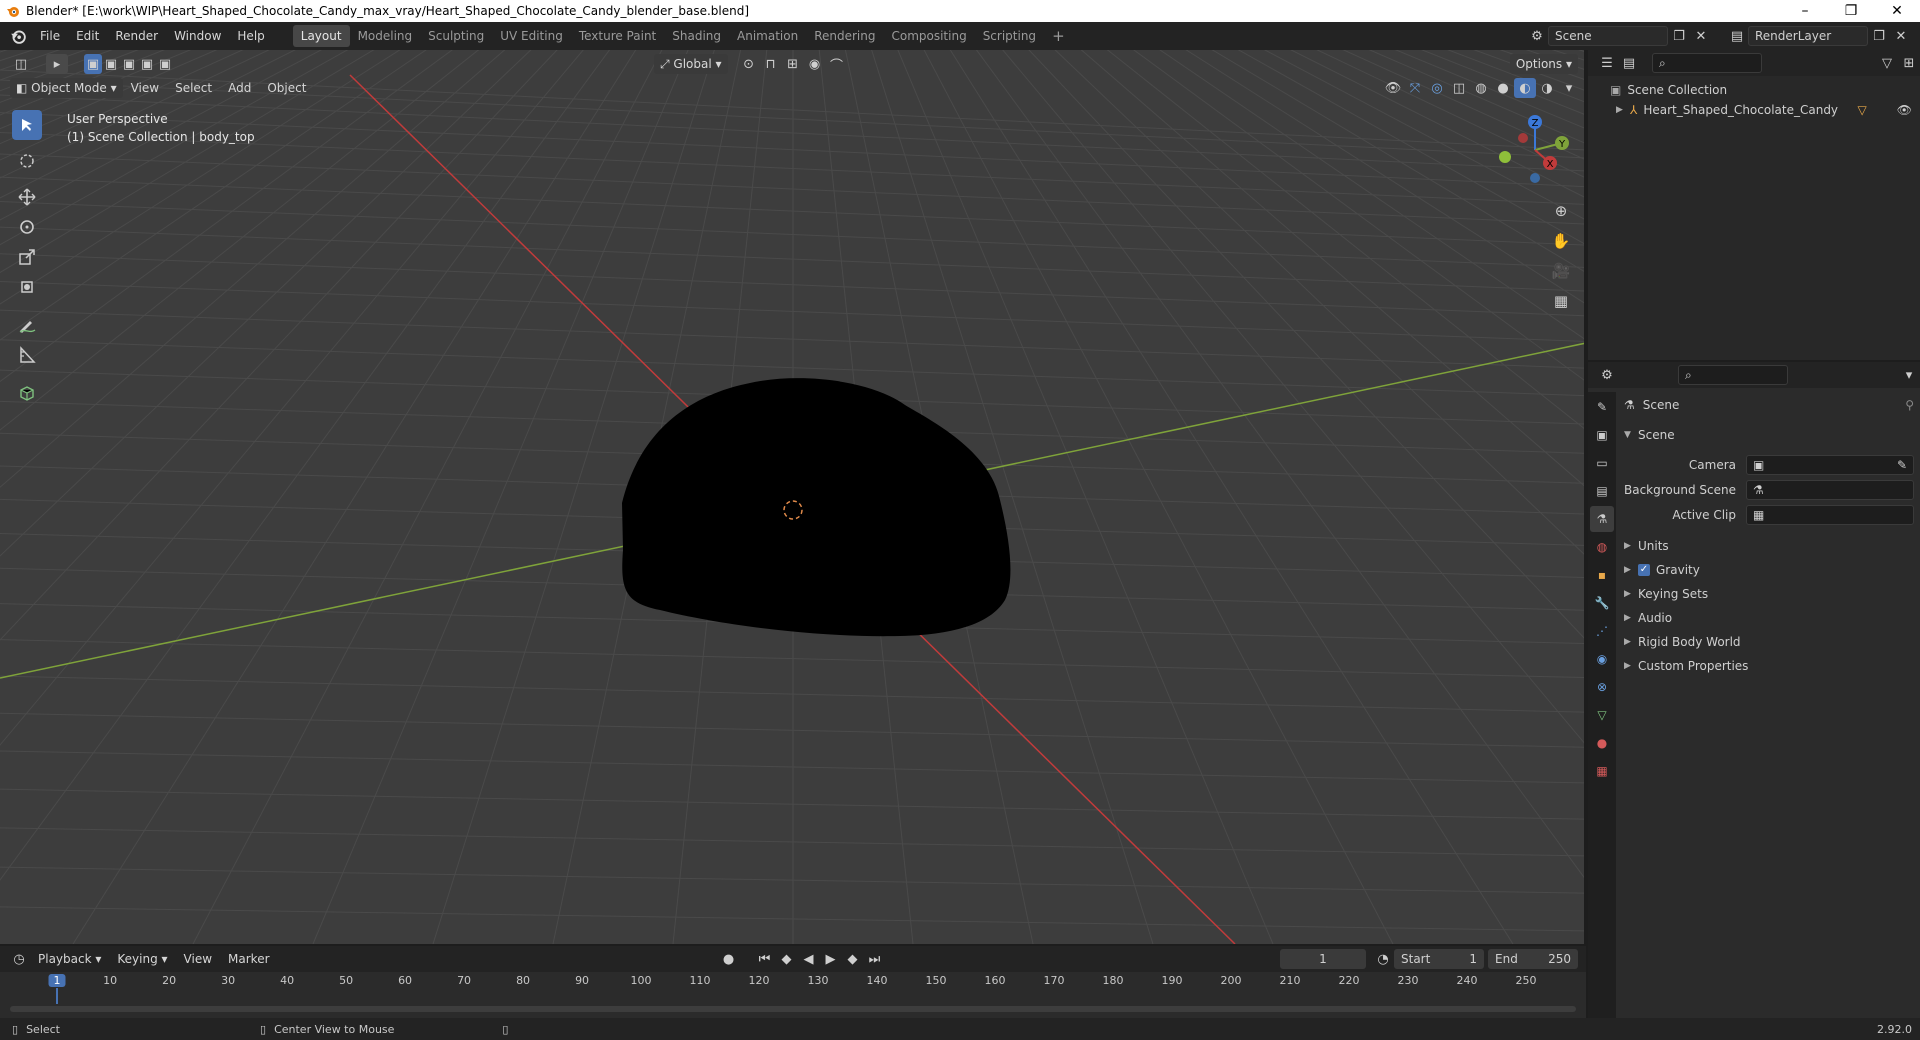 The height and width of the screenshot is (1040, 1920). What do you see at coordinates (1901, 36) in the screenshot?
I see `renderlayer-remove-icon: ✕` at bounding box center [1901, 36].